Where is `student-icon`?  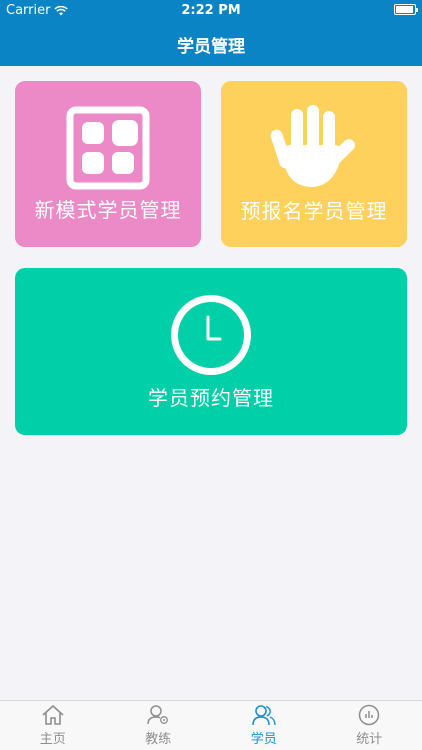 student-icon is located at coordinates (263, 715).